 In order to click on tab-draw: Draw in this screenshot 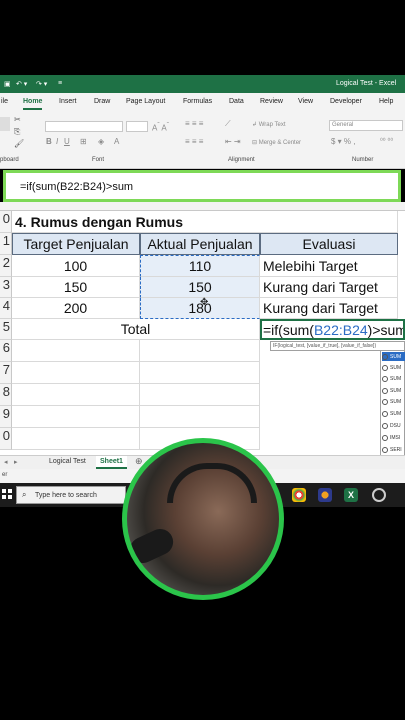, I will do `click(102, 101)`.